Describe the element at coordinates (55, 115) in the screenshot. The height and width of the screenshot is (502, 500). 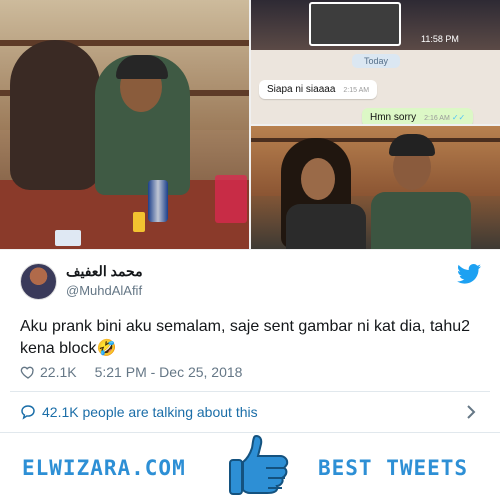
I see `person-long-hair` at that location.